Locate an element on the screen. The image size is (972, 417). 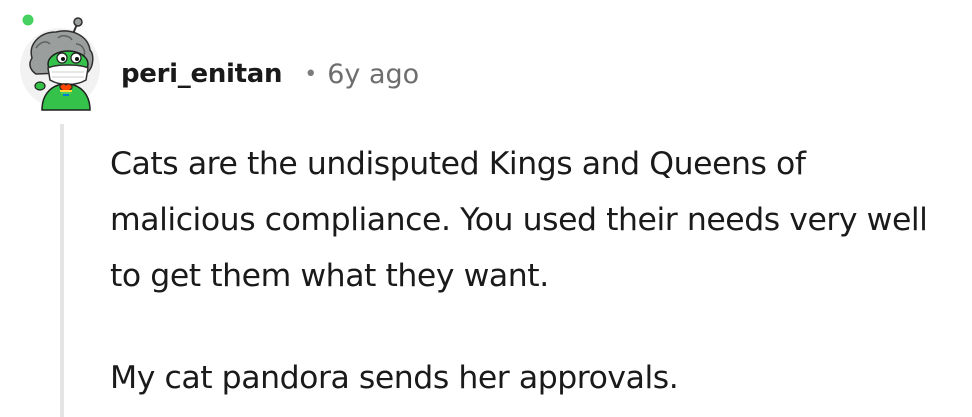
snoo-avatar-icon is located at coordinates (60, 62).